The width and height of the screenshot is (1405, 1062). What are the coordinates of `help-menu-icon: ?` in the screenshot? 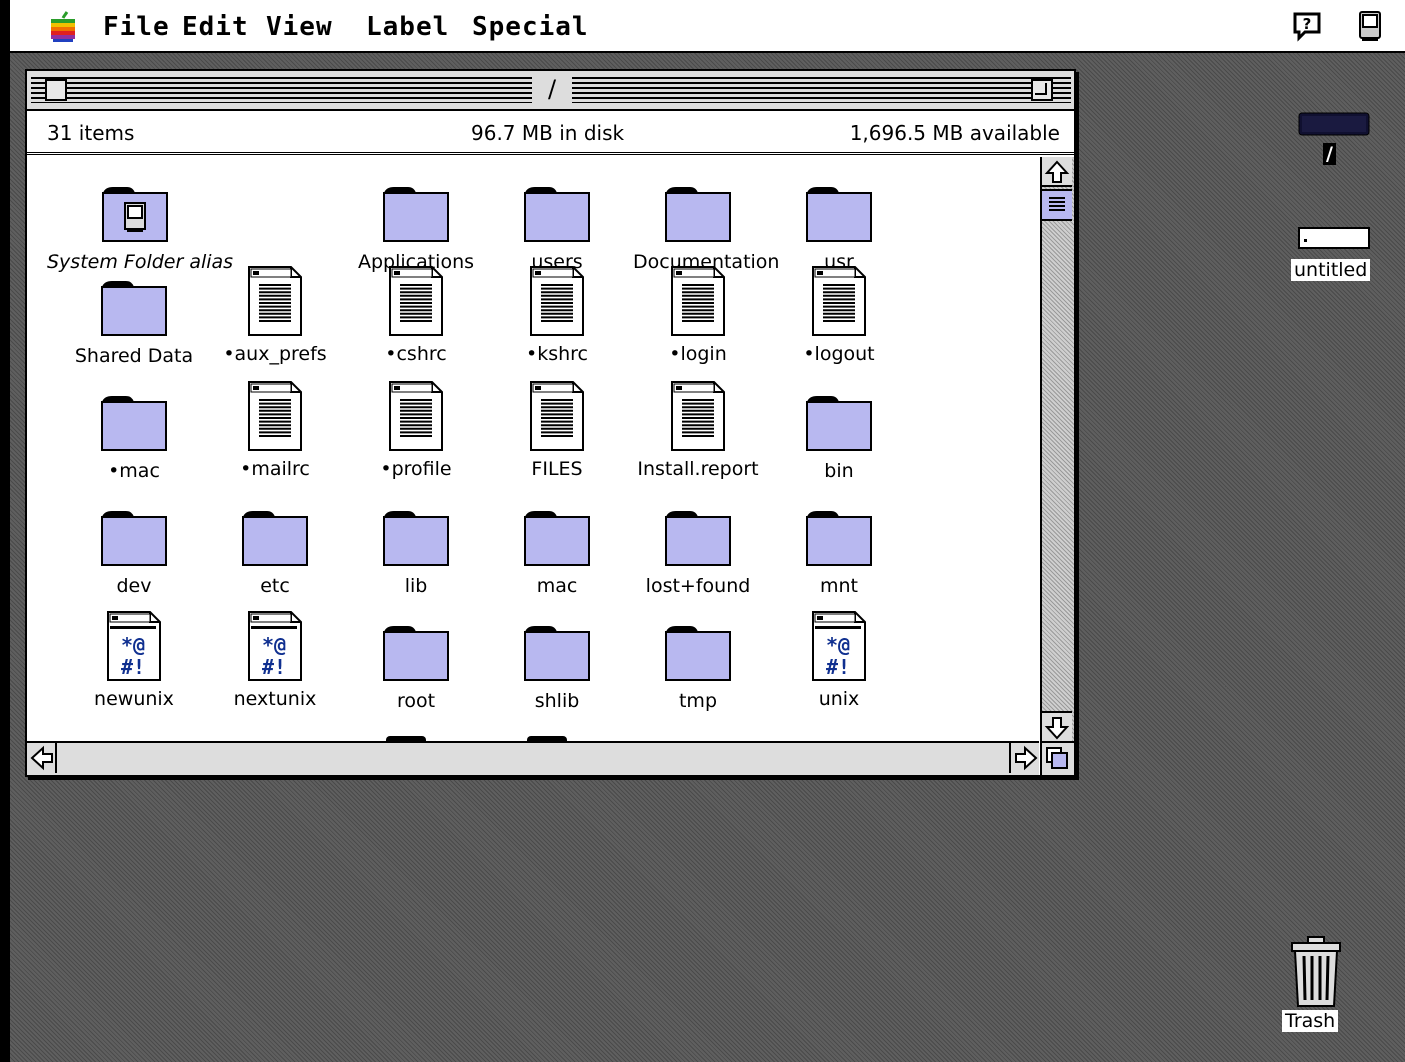 It's located at (1307, 26).